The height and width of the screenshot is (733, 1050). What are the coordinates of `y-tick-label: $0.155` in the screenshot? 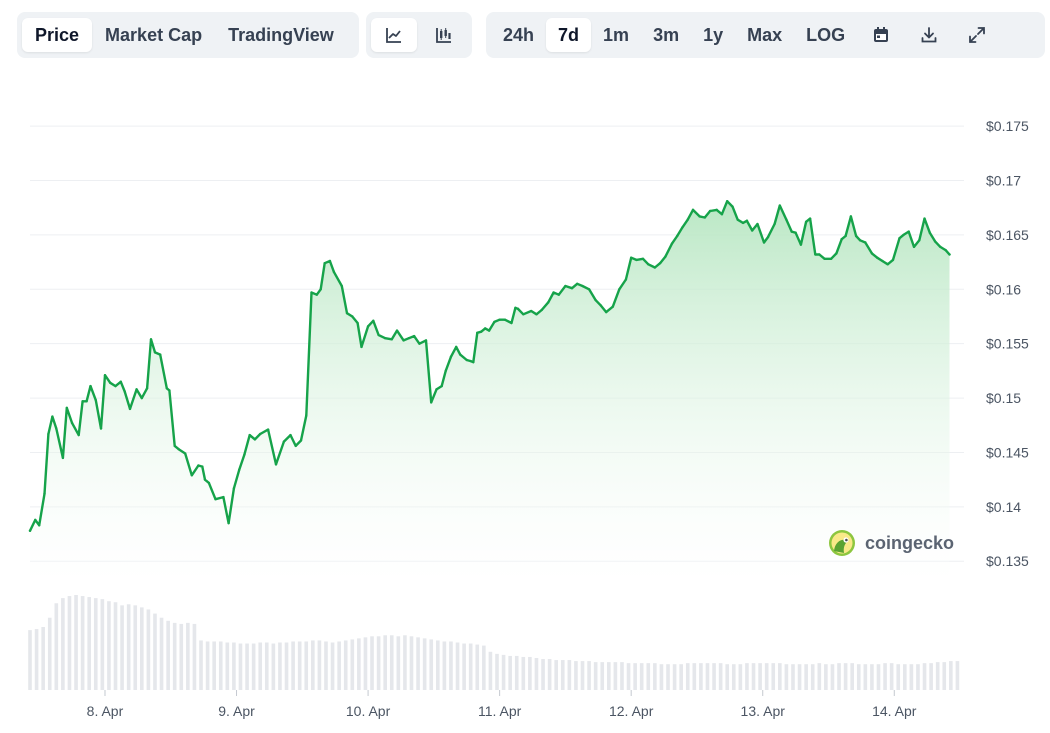 It's located at (1007, 344).